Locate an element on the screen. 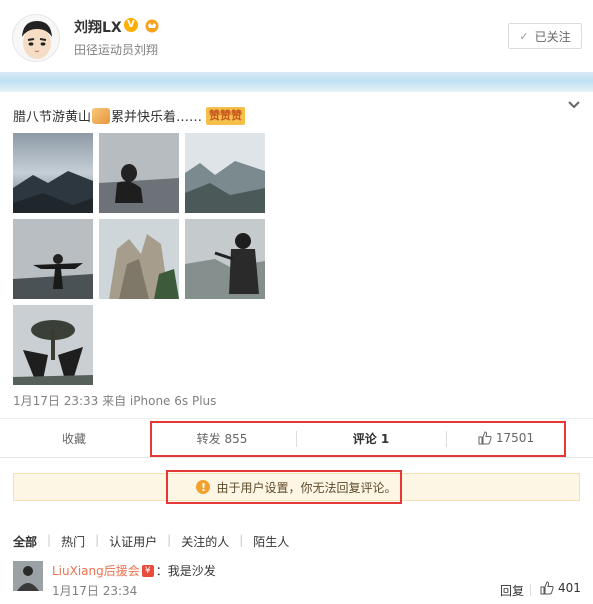  divider is located at coordinates (530, 590).